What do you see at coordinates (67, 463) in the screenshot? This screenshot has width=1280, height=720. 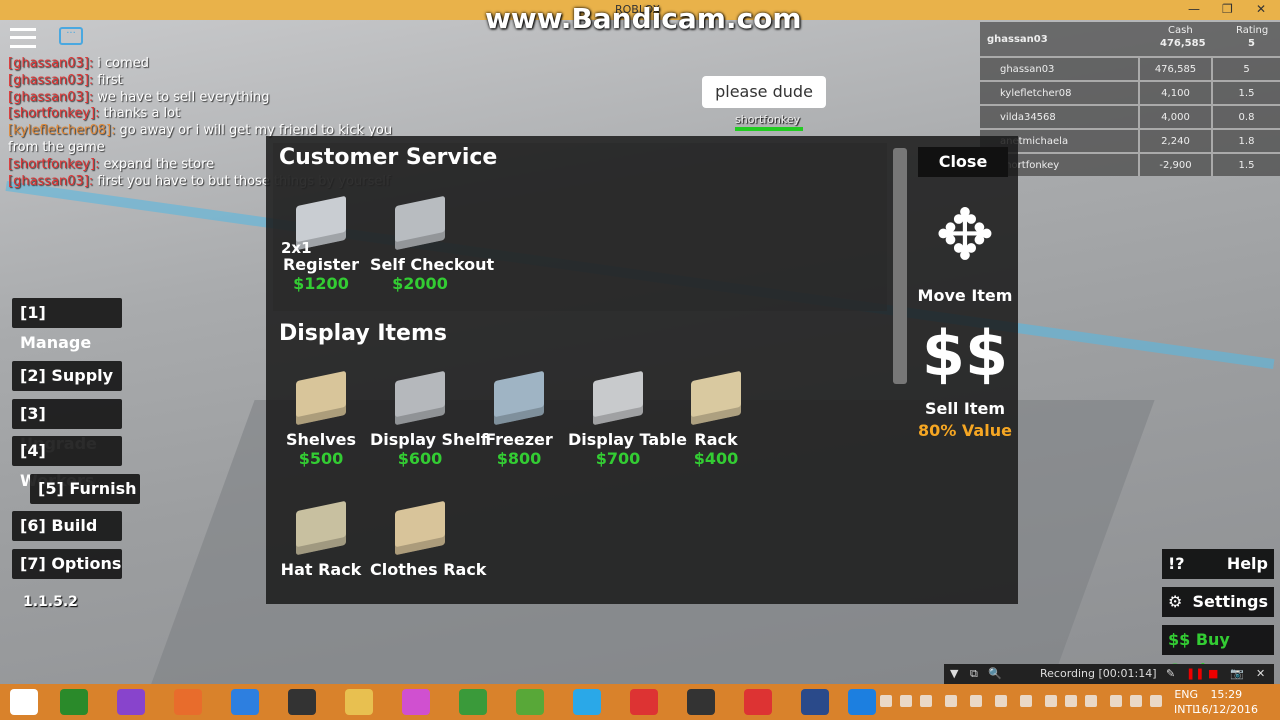 I see `menu-button-workers: [4] Workers` at bounding box center [67, 463].